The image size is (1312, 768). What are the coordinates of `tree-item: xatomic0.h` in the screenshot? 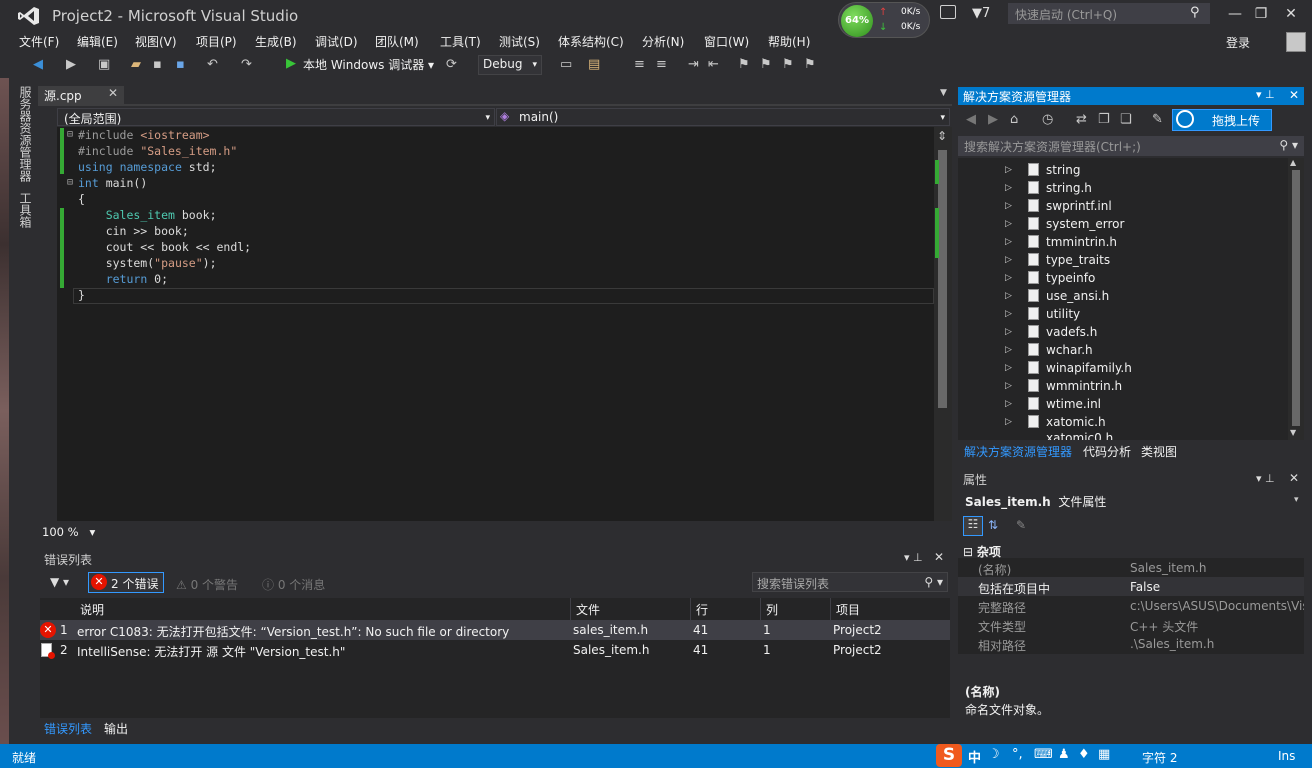 It's located at (1079, 436).